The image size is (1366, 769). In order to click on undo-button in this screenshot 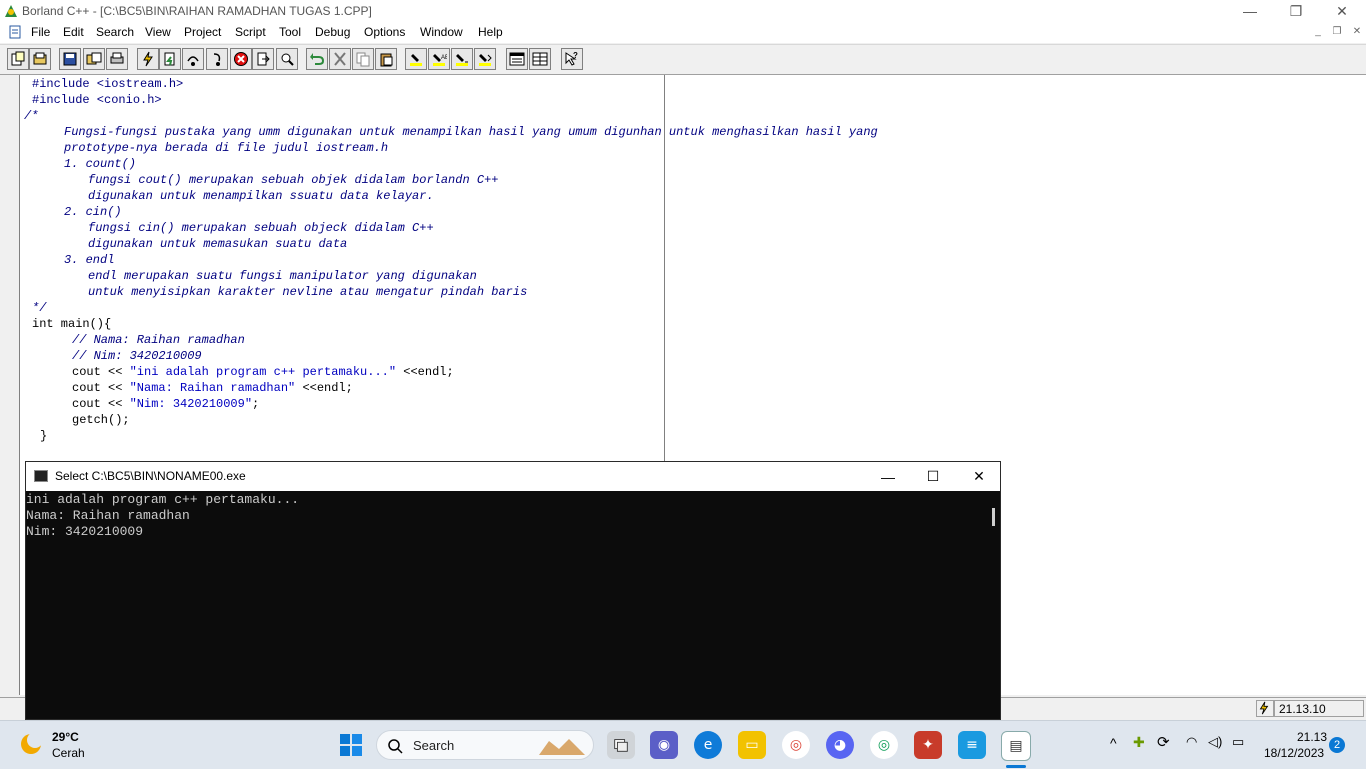, I will do `click(317, 59)`.